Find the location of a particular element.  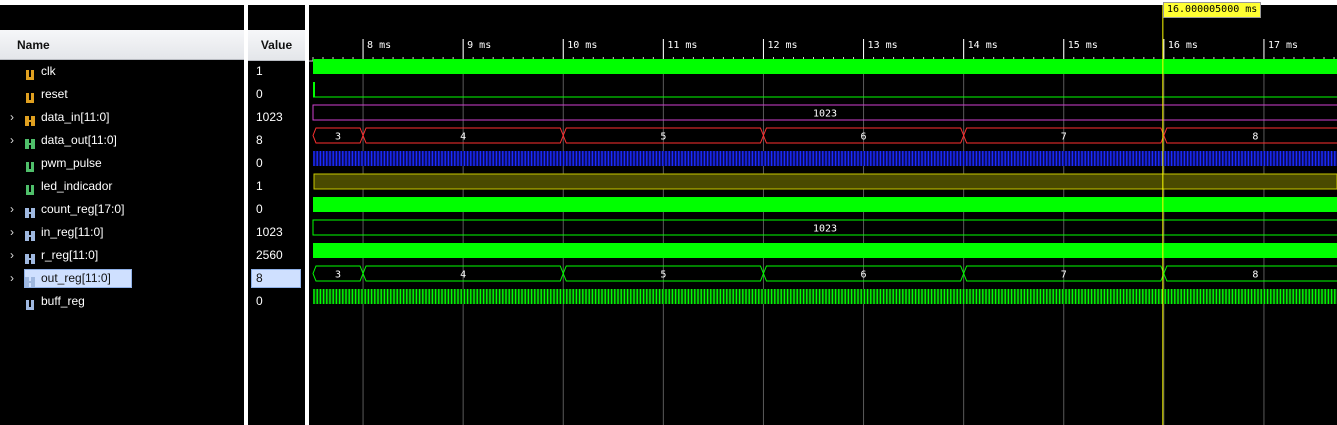

data_out-segment-label: 7 is located at coordinates (1064, 137).